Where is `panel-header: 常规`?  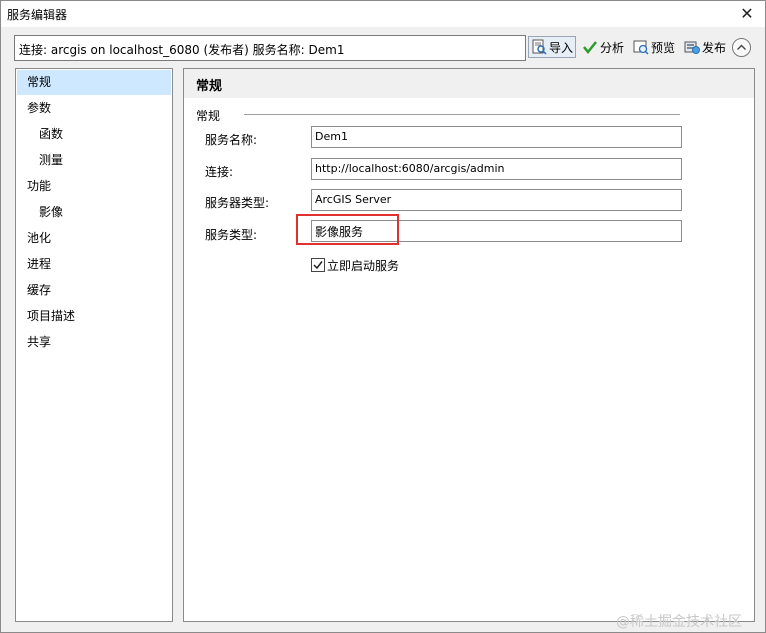 panel-header: 常规 is located at coordinates (469, 83).